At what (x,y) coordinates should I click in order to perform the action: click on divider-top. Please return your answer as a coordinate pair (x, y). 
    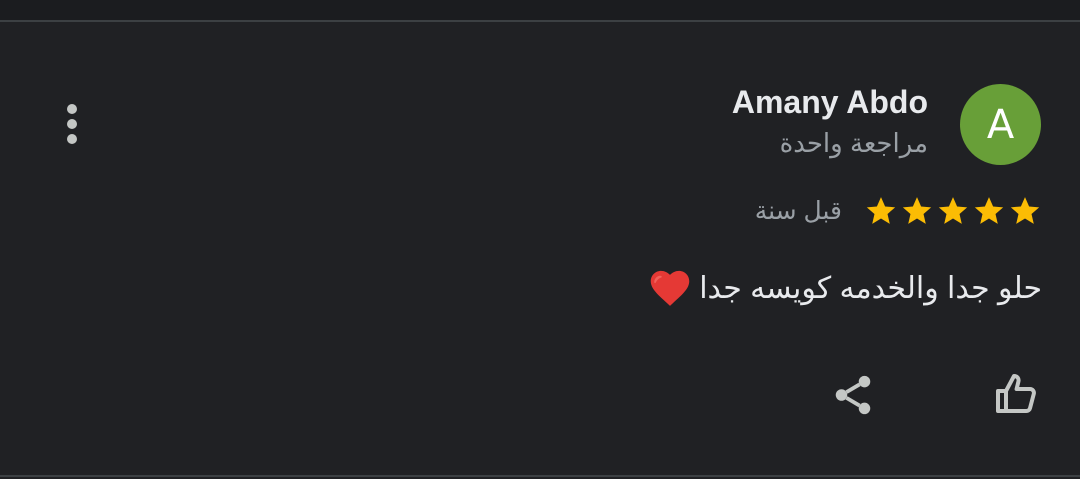
    Looking at the image, I should click on (540, 21).